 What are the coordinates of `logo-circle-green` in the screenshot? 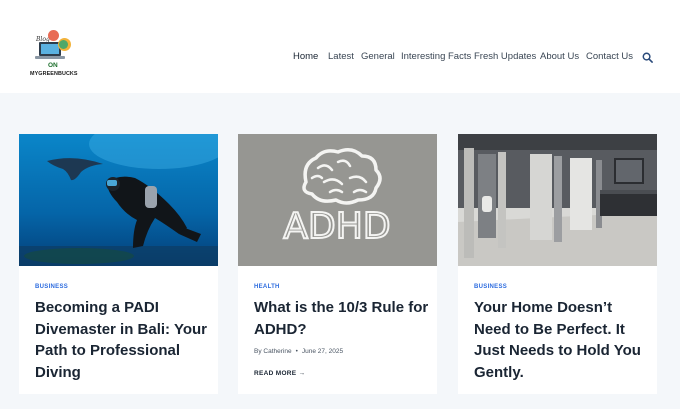 It's located at (63, 44).